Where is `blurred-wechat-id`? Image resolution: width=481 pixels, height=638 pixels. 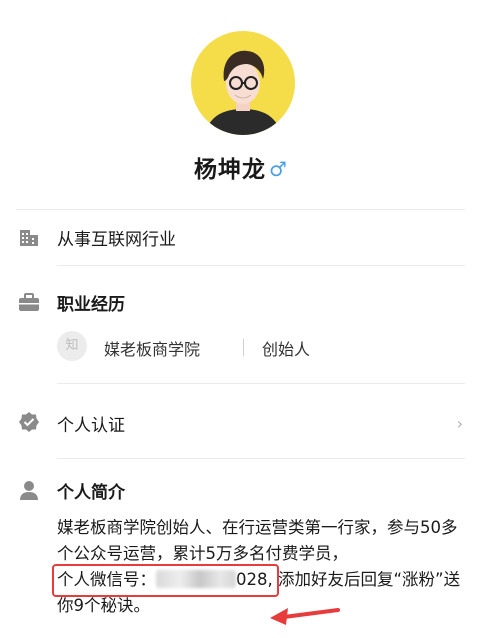
blurred-wechat-id is located at coordinates (196, 579).